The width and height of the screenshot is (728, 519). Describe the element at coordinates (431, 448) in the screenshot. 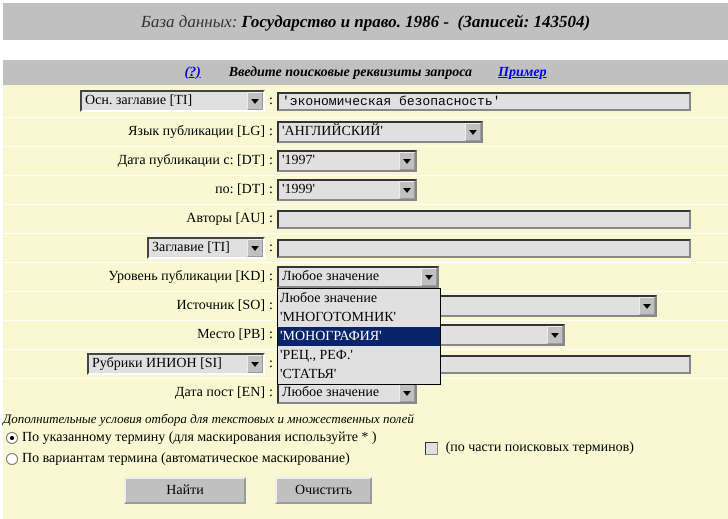

I see `checkbox` at that location.